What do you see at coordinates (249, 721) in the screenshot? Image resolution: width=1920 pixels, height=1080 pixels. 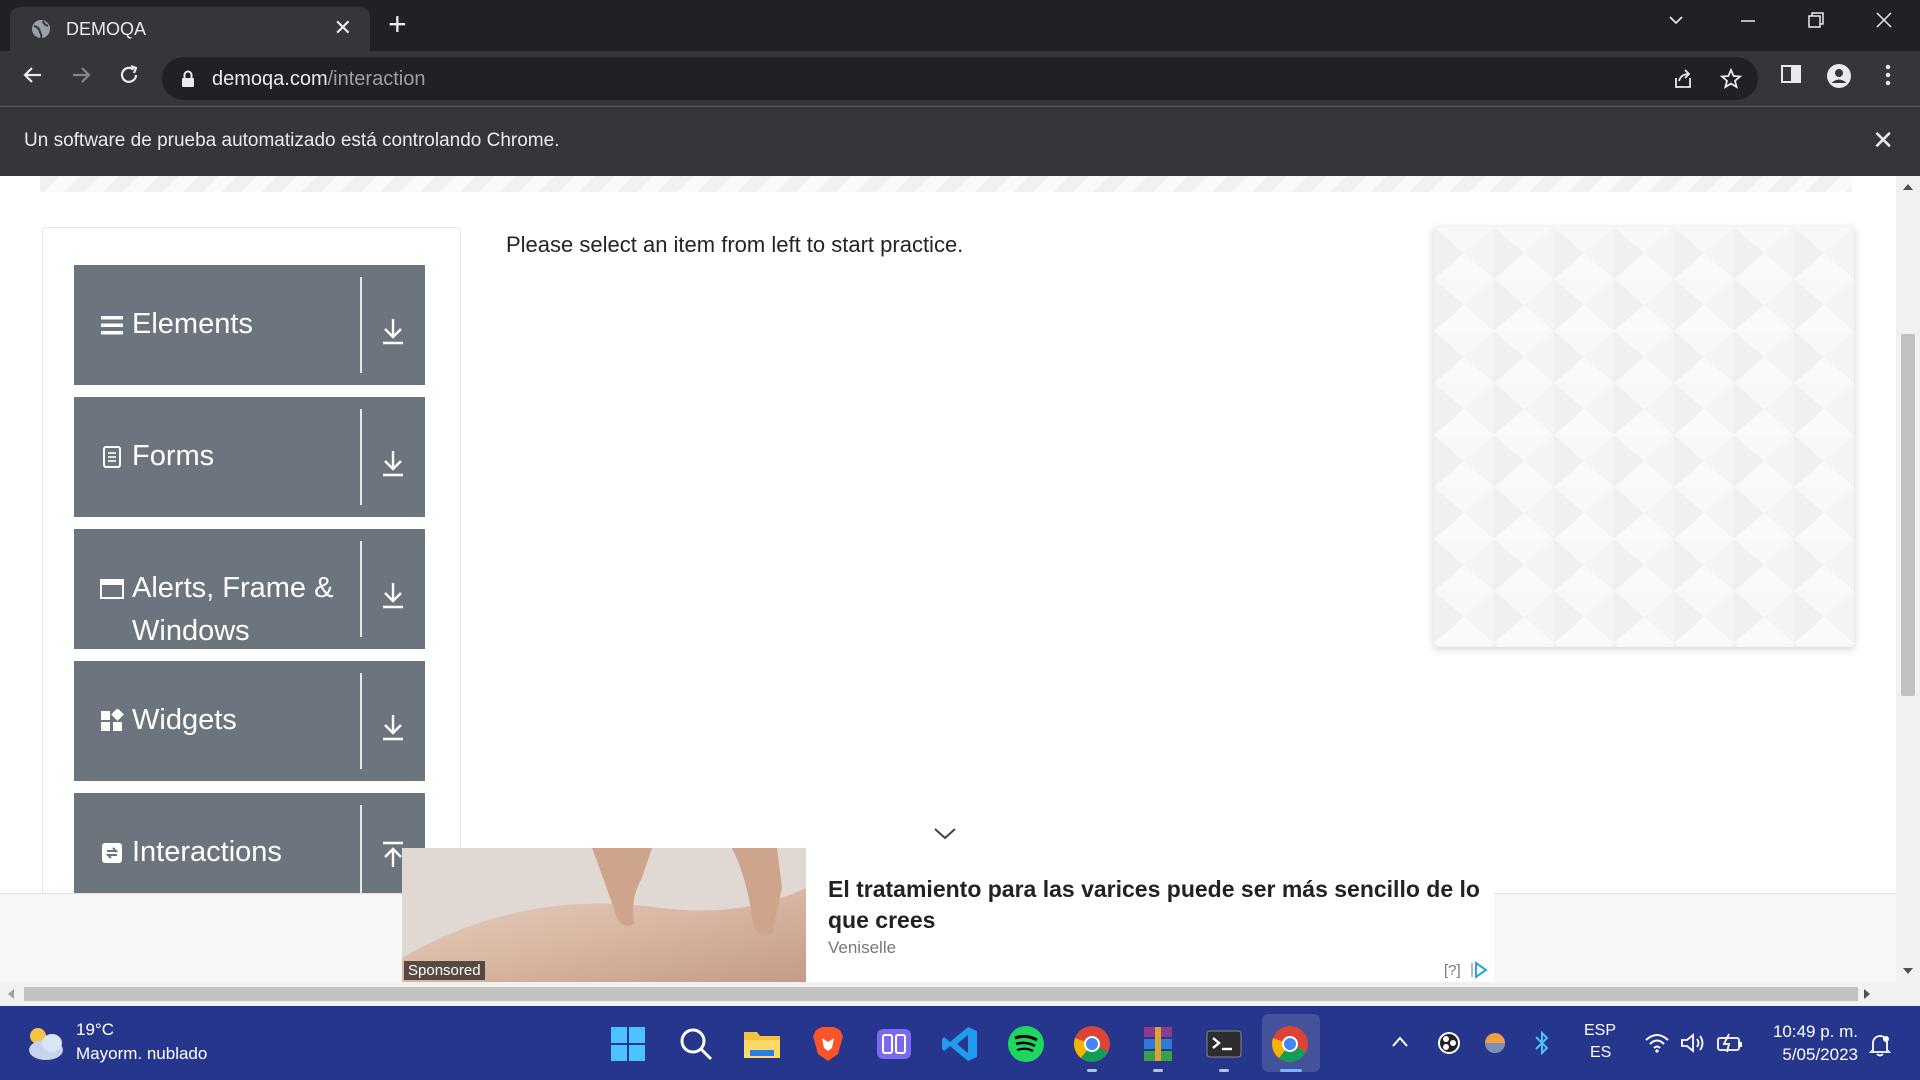 I see `sidebar-group-widgets: Widgets` at bounding box center [249, 721].